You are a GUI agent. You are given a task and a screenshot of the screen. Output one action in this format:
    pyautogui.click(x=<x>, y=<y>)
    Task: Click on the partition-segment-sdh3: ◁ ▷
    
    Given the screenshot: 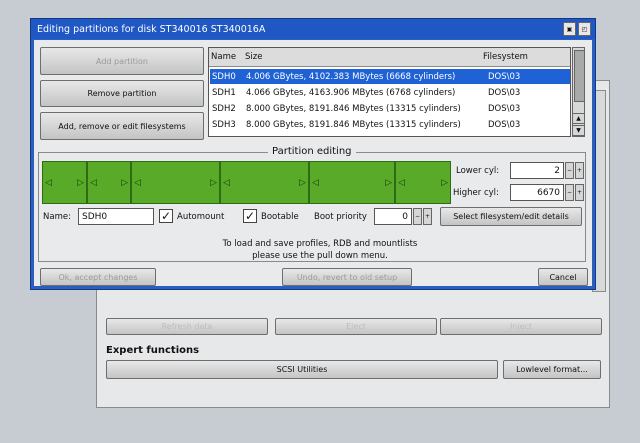 What is the action you would take?
    pyautogui.click(x=264, y=182)
    